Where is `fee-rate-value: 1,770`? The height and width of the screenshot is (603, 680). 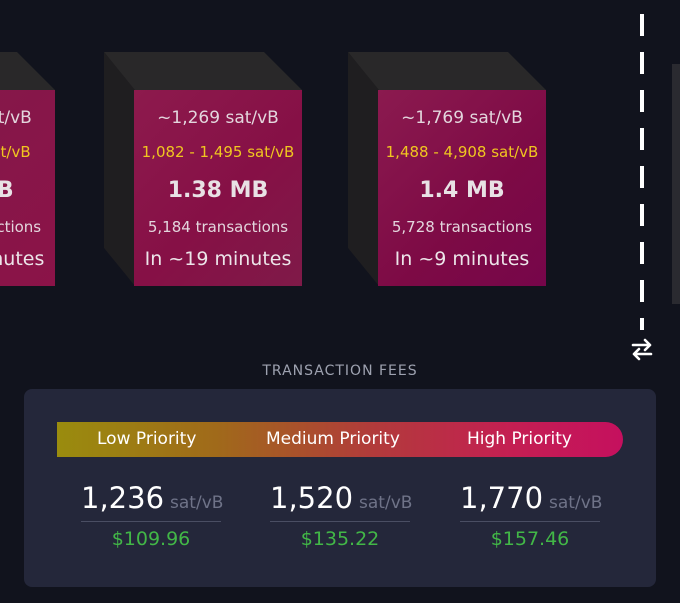 fee-rate-value: 1,770 is located at coordinates (502, 498).